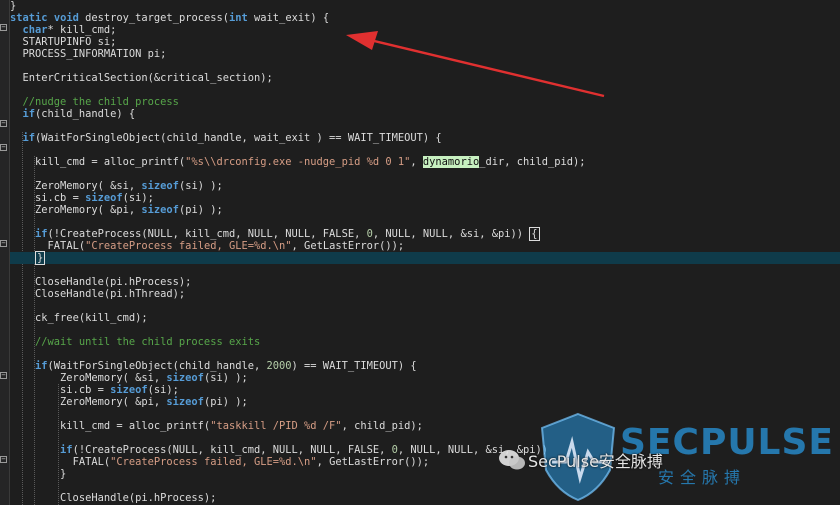  Describe the element at coordinates (382, 426) in the screenshot. I see `code-text: , child_pid);` at that location.